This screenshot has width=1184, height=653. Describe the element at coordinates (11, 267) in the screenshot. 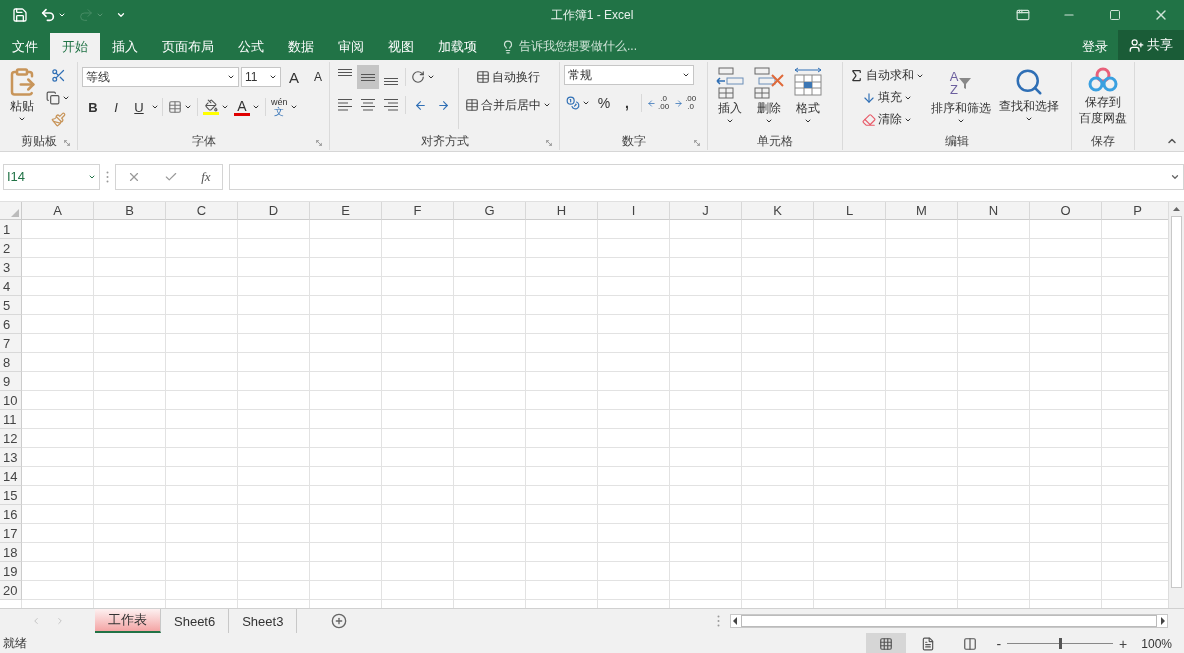

I see `row-header: 3` at that location.